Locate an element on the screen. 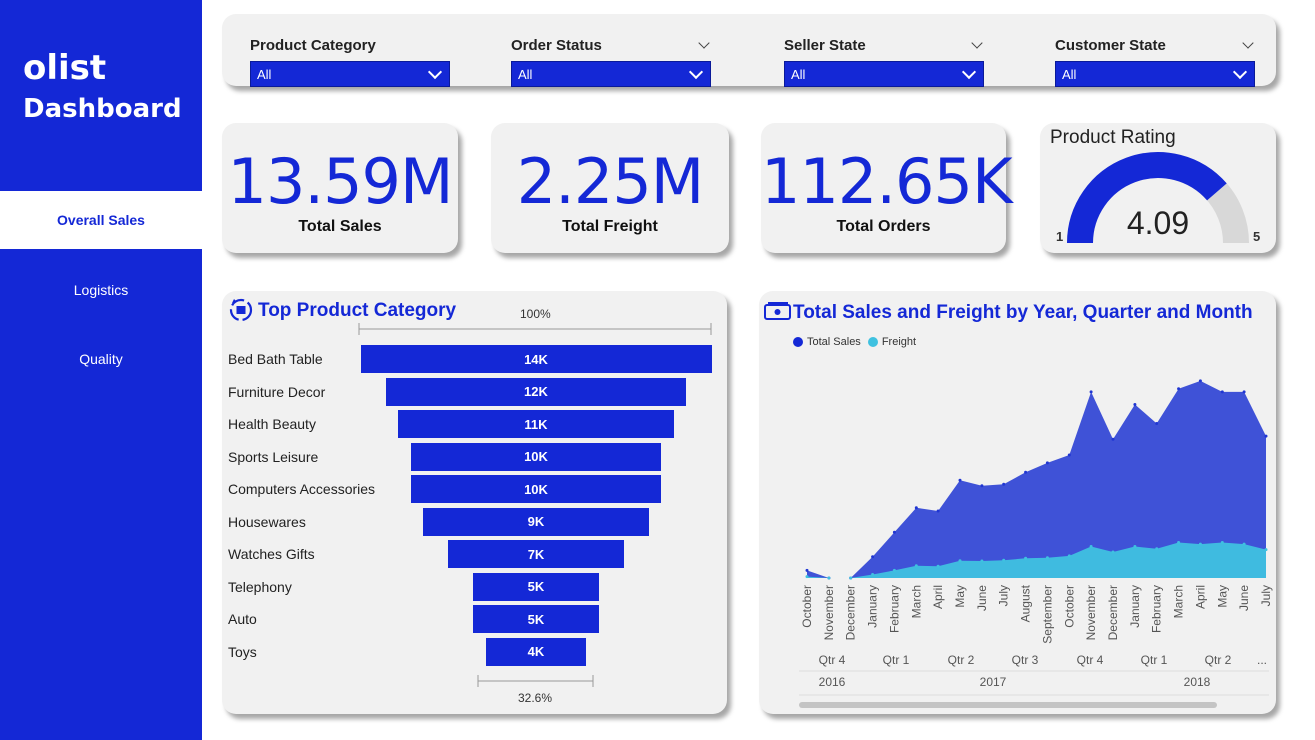  x-tick-label: September is located at coordinates (1047, 614).